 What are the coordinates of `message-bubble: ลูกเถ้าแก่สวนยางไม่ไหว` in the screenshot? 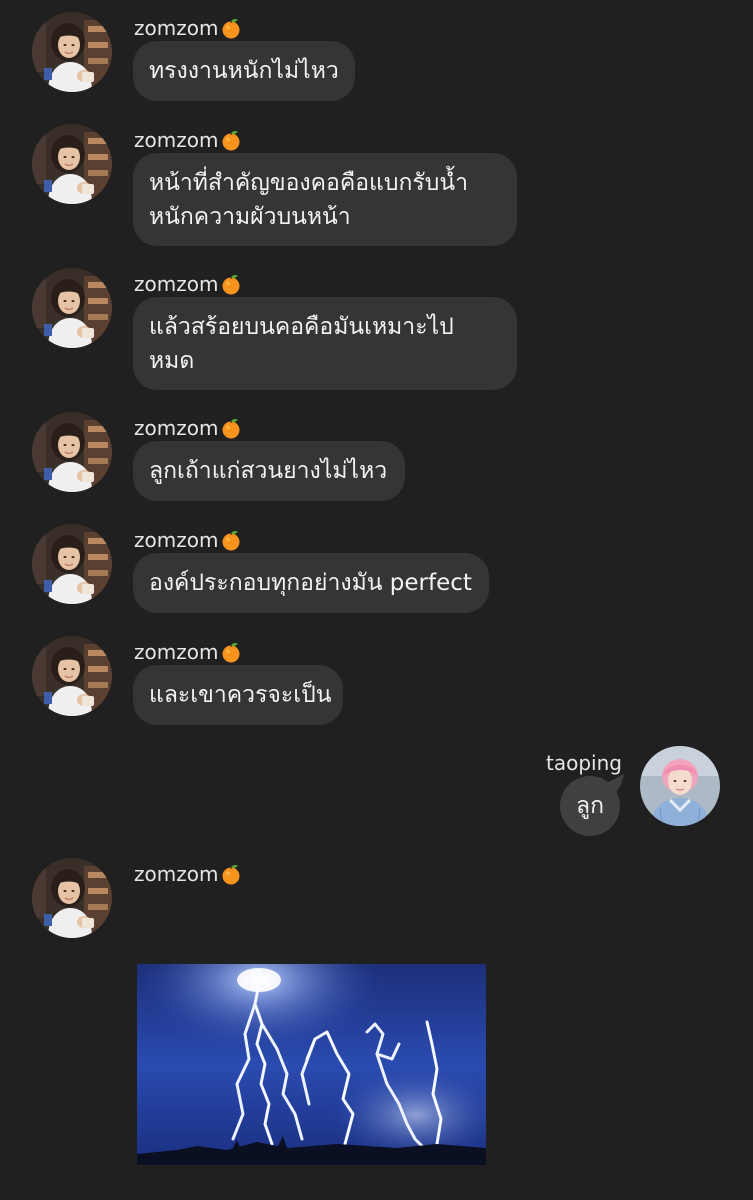 It's located at (269, 471).